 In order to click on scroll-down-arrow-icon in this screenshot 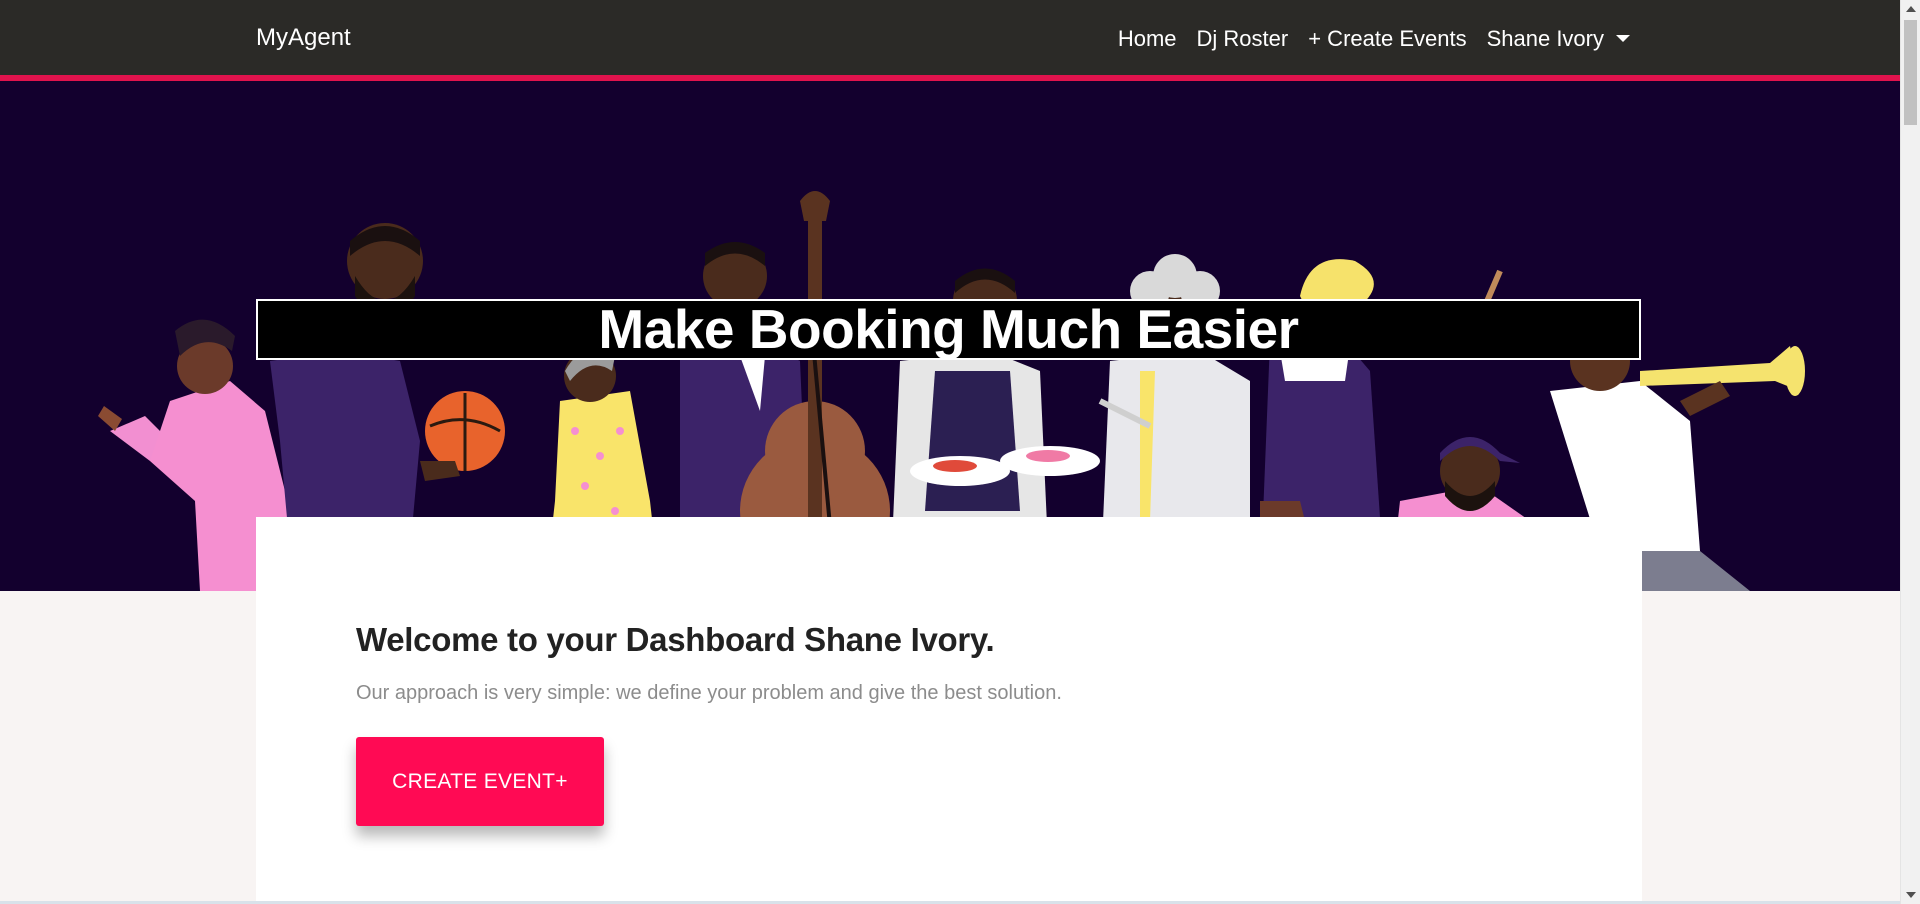, I will do `click(1911, 895)`.